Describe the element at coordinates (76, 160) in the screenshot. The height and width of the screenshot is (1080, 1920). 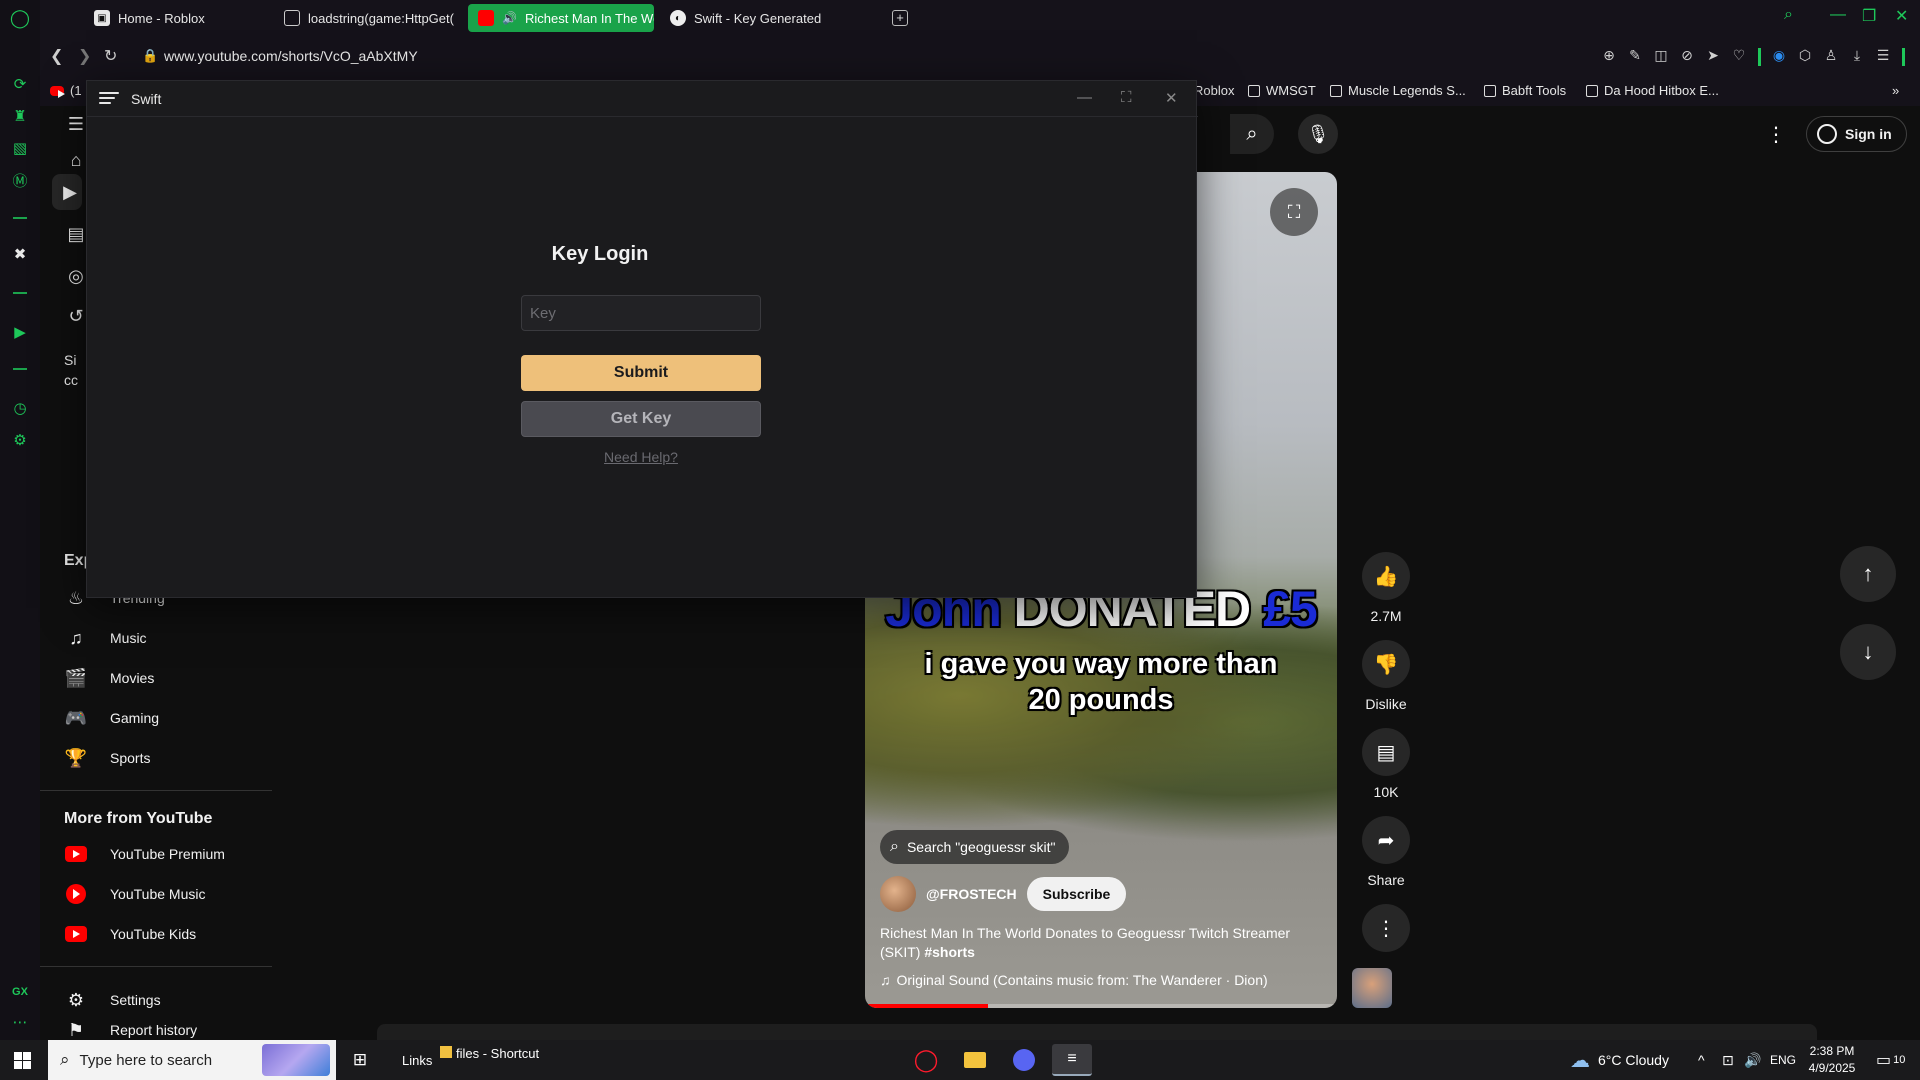
I see `sidebar-item-home: ⌂` at that location.